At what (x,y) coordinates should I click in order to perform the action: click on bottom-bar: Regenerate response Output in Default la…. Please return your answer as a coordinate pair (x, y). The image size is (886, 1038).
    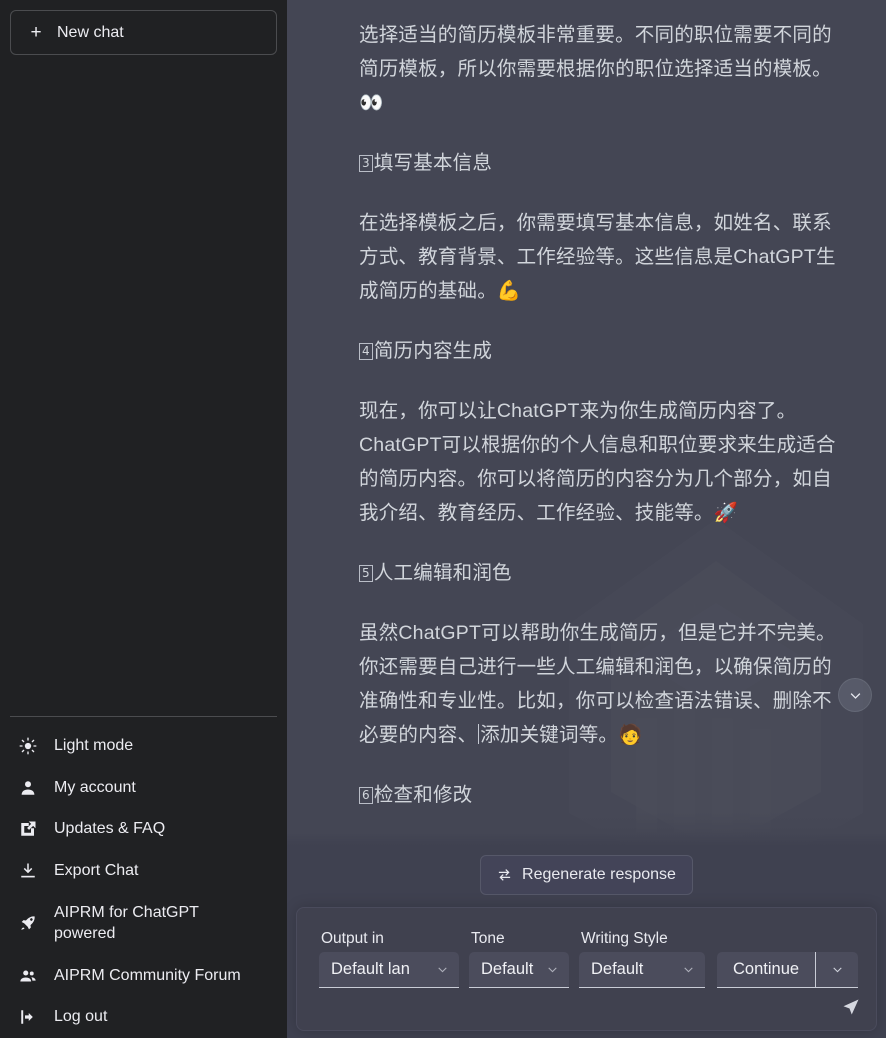
    Looking at the image, I should click on (586, 941).